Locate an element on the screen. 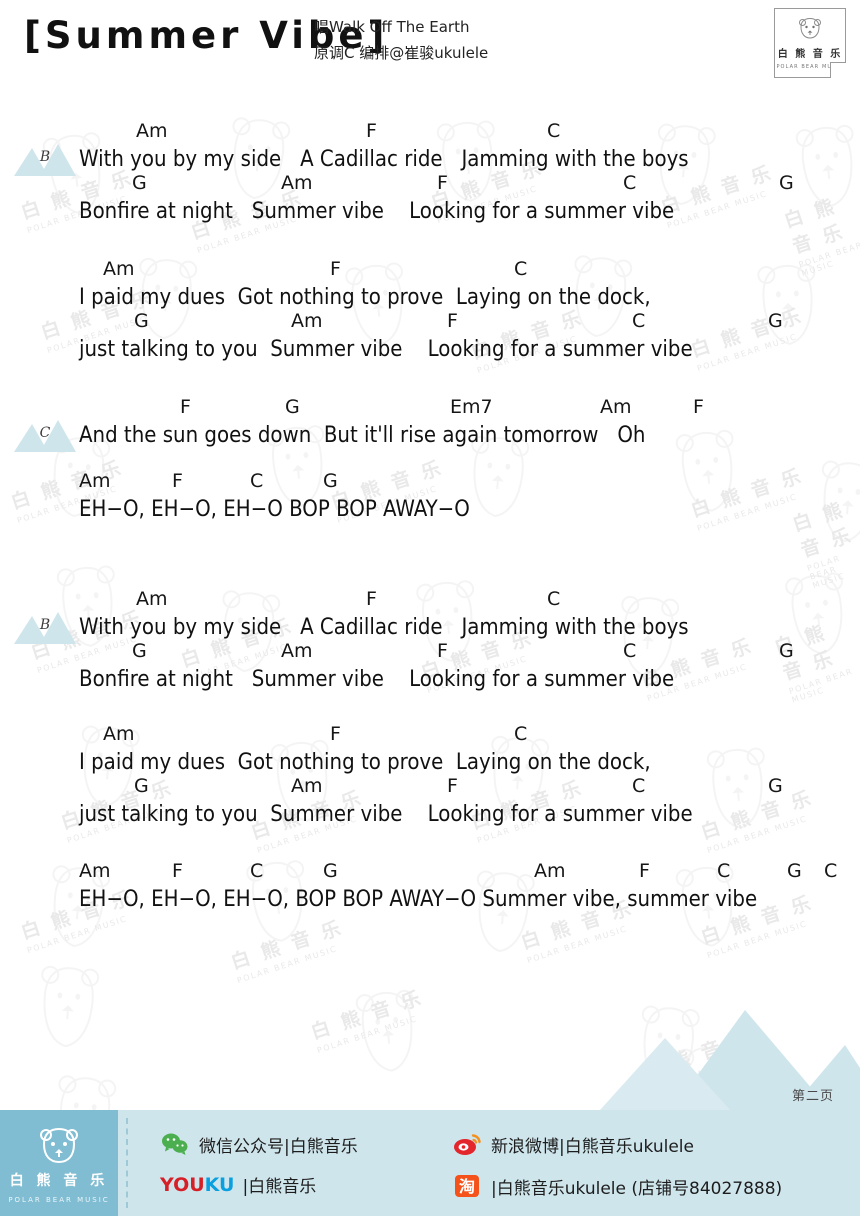  youku-icon: YOUKU is located at coordinates (197, 1185).